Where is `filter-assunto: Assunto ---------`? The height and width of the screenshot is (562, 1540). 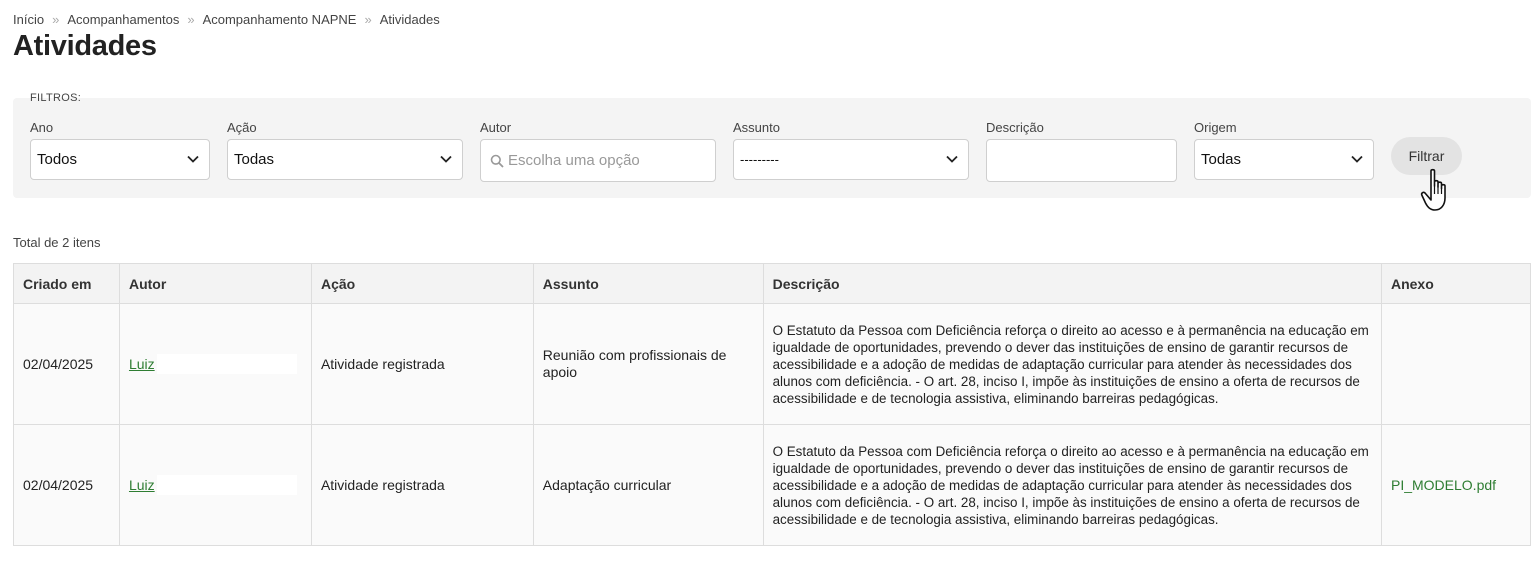
filter-assunto: Assunto --------- is located at coordinates (851, 150).